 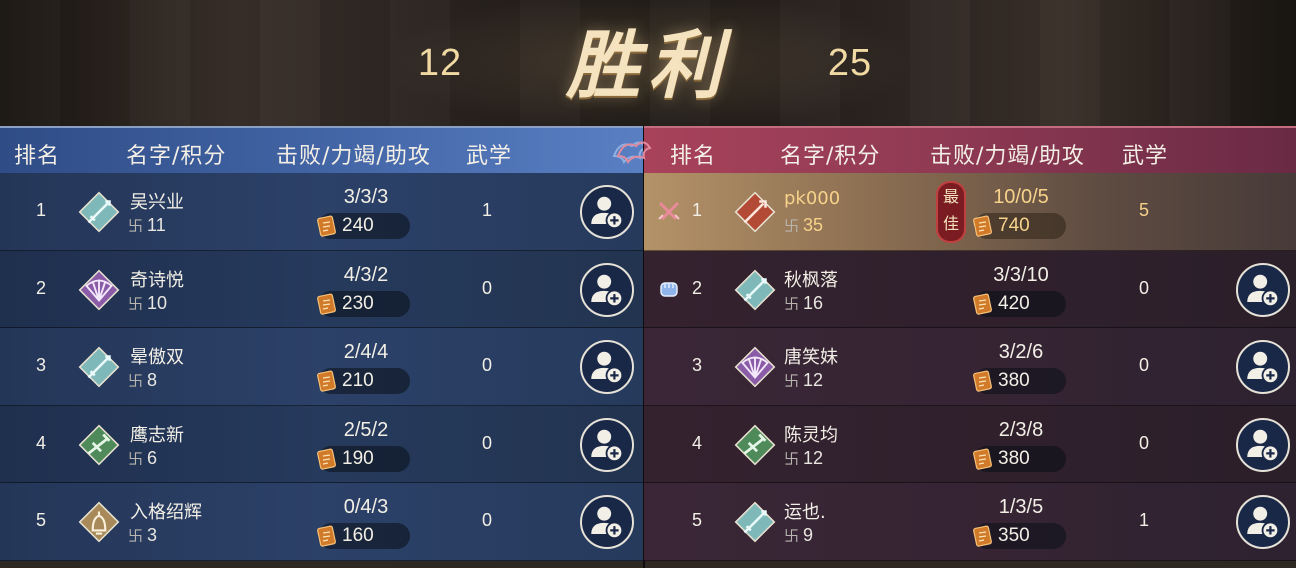 I want to click on player-points-value: 16, so click(x=813, y=302).